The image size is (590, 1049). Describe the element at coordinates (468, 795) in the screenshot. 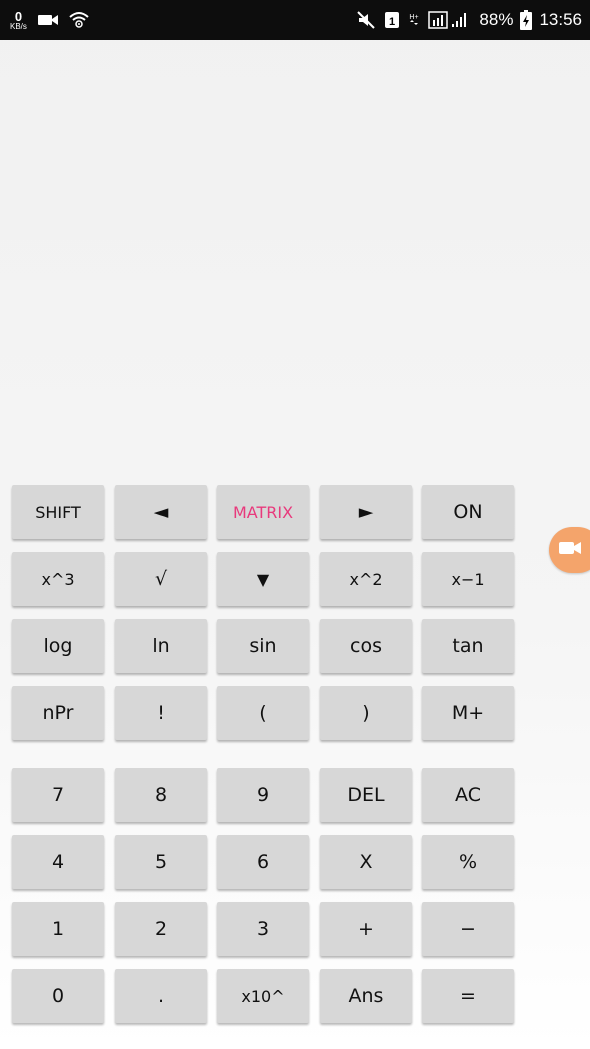

I see `all-clear-key: AC` at that location.